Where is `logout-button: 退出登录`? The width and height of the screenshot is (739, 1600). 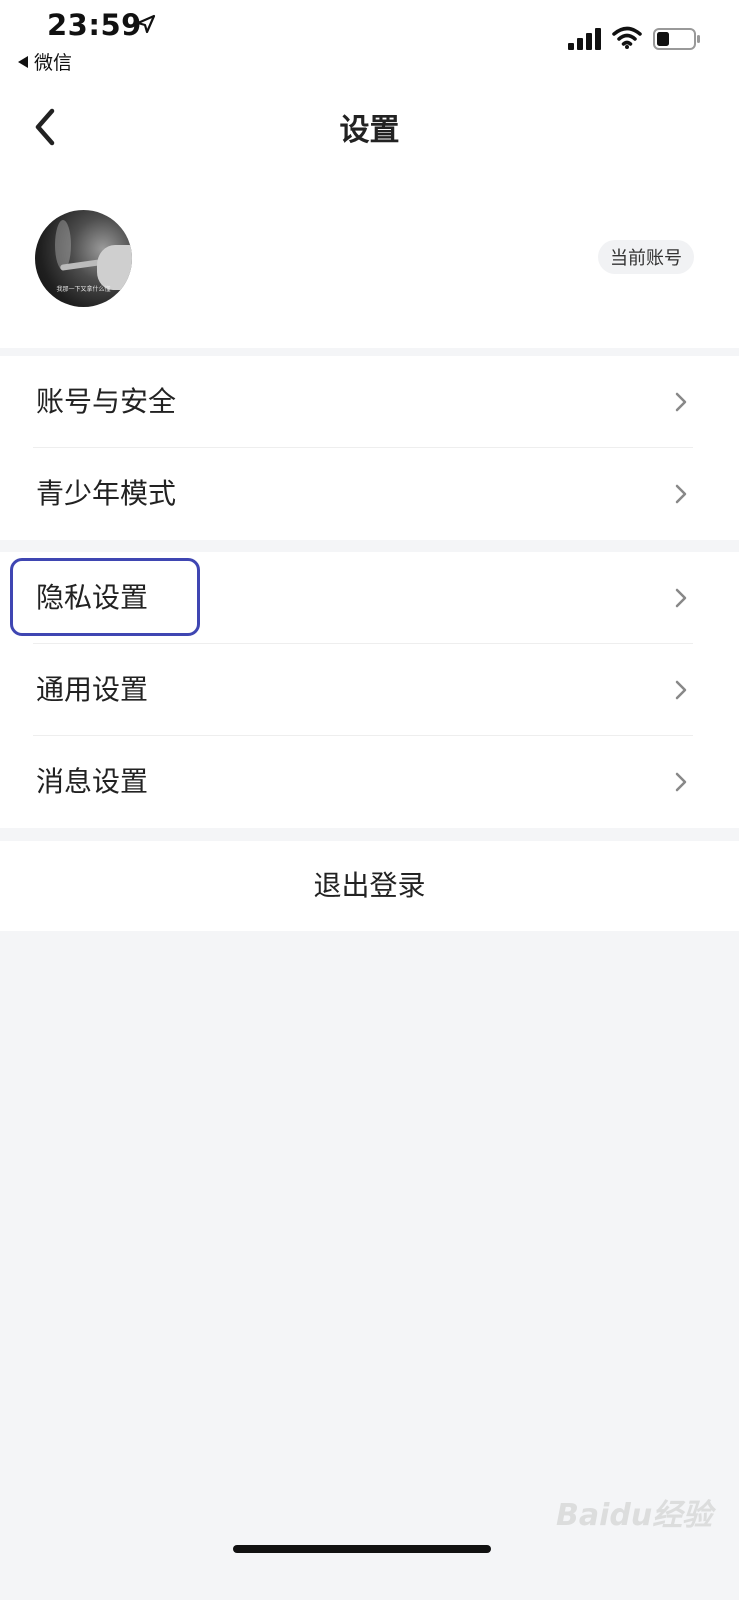
logout-button: 退出登录 is located at coordinates (369, 886).